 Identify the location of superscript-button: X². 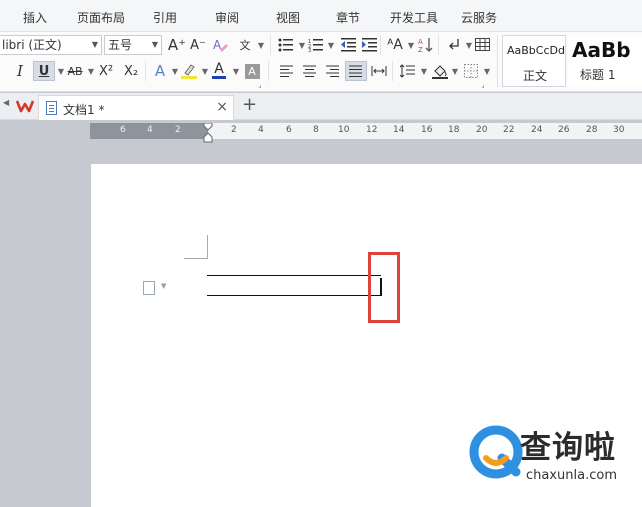
(106, 71).